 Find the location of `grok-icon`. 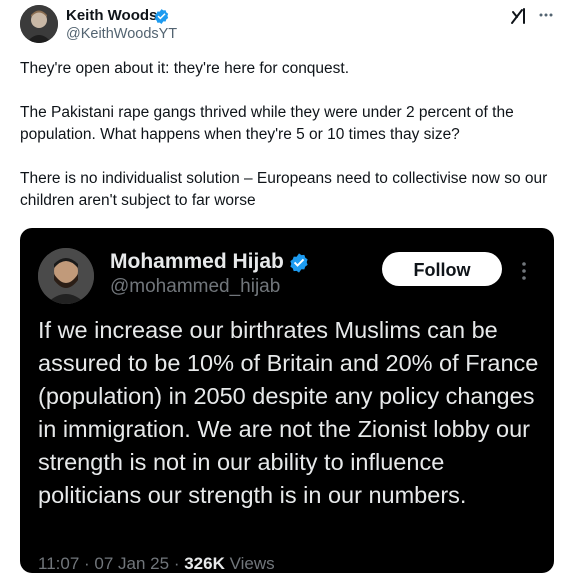

grok-icon is located at coordinates (519, 16).